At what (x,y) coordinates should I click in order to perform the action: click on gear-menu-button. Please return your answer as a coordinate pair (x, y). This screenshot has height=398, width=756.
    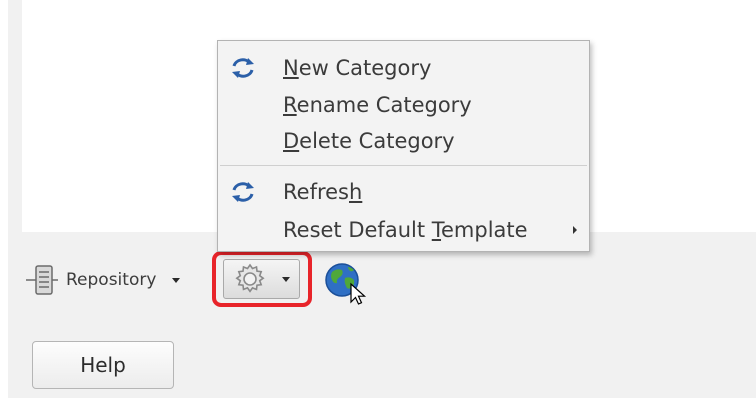
    Looking at the image, I should click on (261, 279).